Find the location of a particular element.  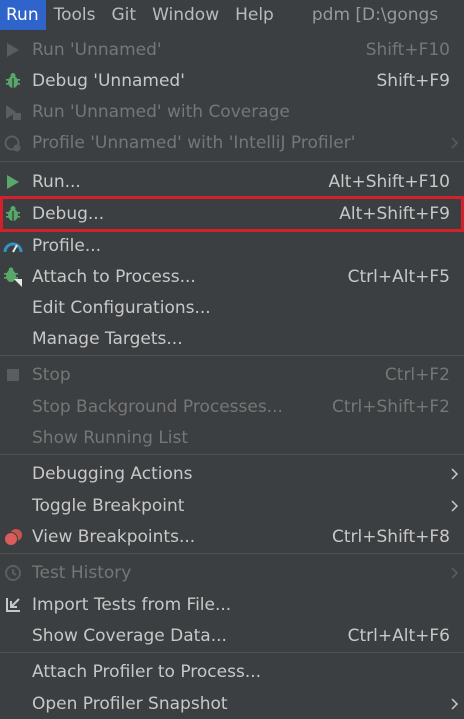

menu-item-debug: Debug... Alt+Shift+F9 is located at coordinates (232, 214).